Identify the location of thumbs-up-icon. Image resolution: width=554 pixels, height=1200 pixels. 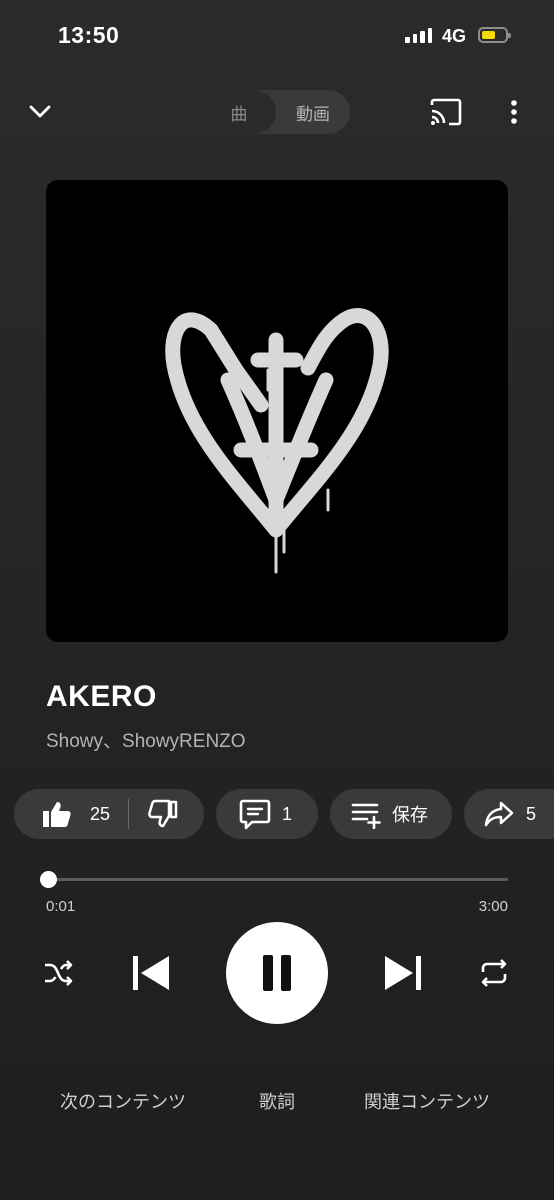
(57, 814).